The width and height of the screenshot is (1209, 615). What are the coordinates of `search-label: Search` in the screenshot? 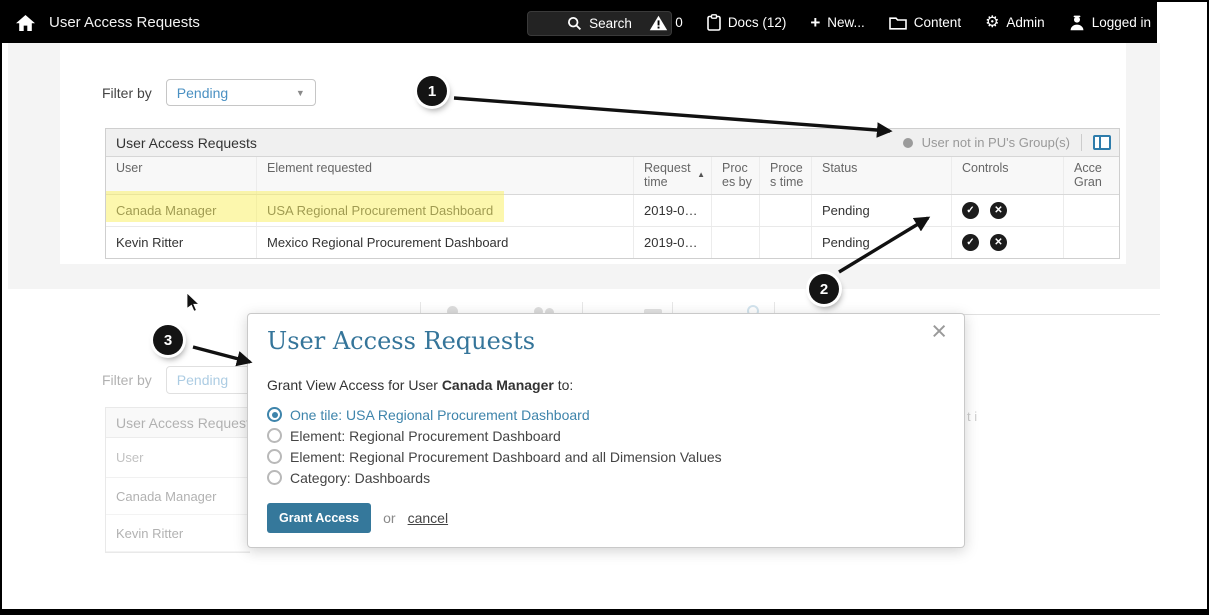 It's located at (610, 23).